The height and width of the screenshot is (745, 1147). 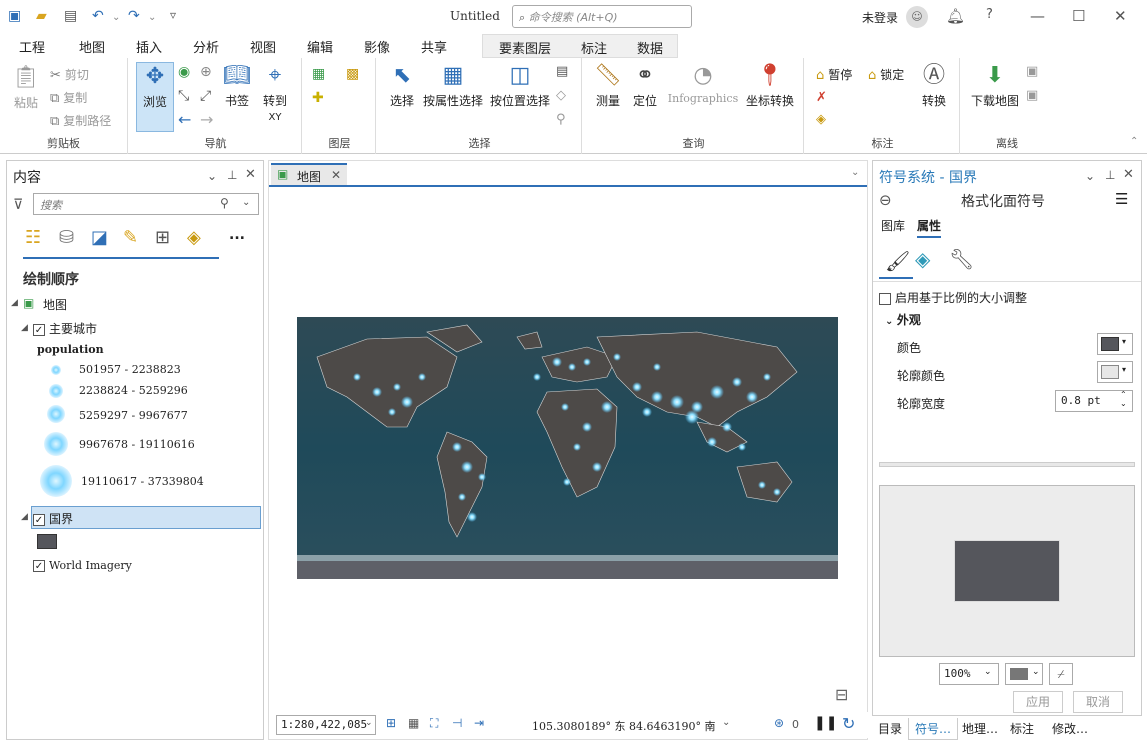 What do you see at coordinates (66, 237) in the screenshot?
I see `list-by-source-icon: ⛁` at bounding box center [66, 237].